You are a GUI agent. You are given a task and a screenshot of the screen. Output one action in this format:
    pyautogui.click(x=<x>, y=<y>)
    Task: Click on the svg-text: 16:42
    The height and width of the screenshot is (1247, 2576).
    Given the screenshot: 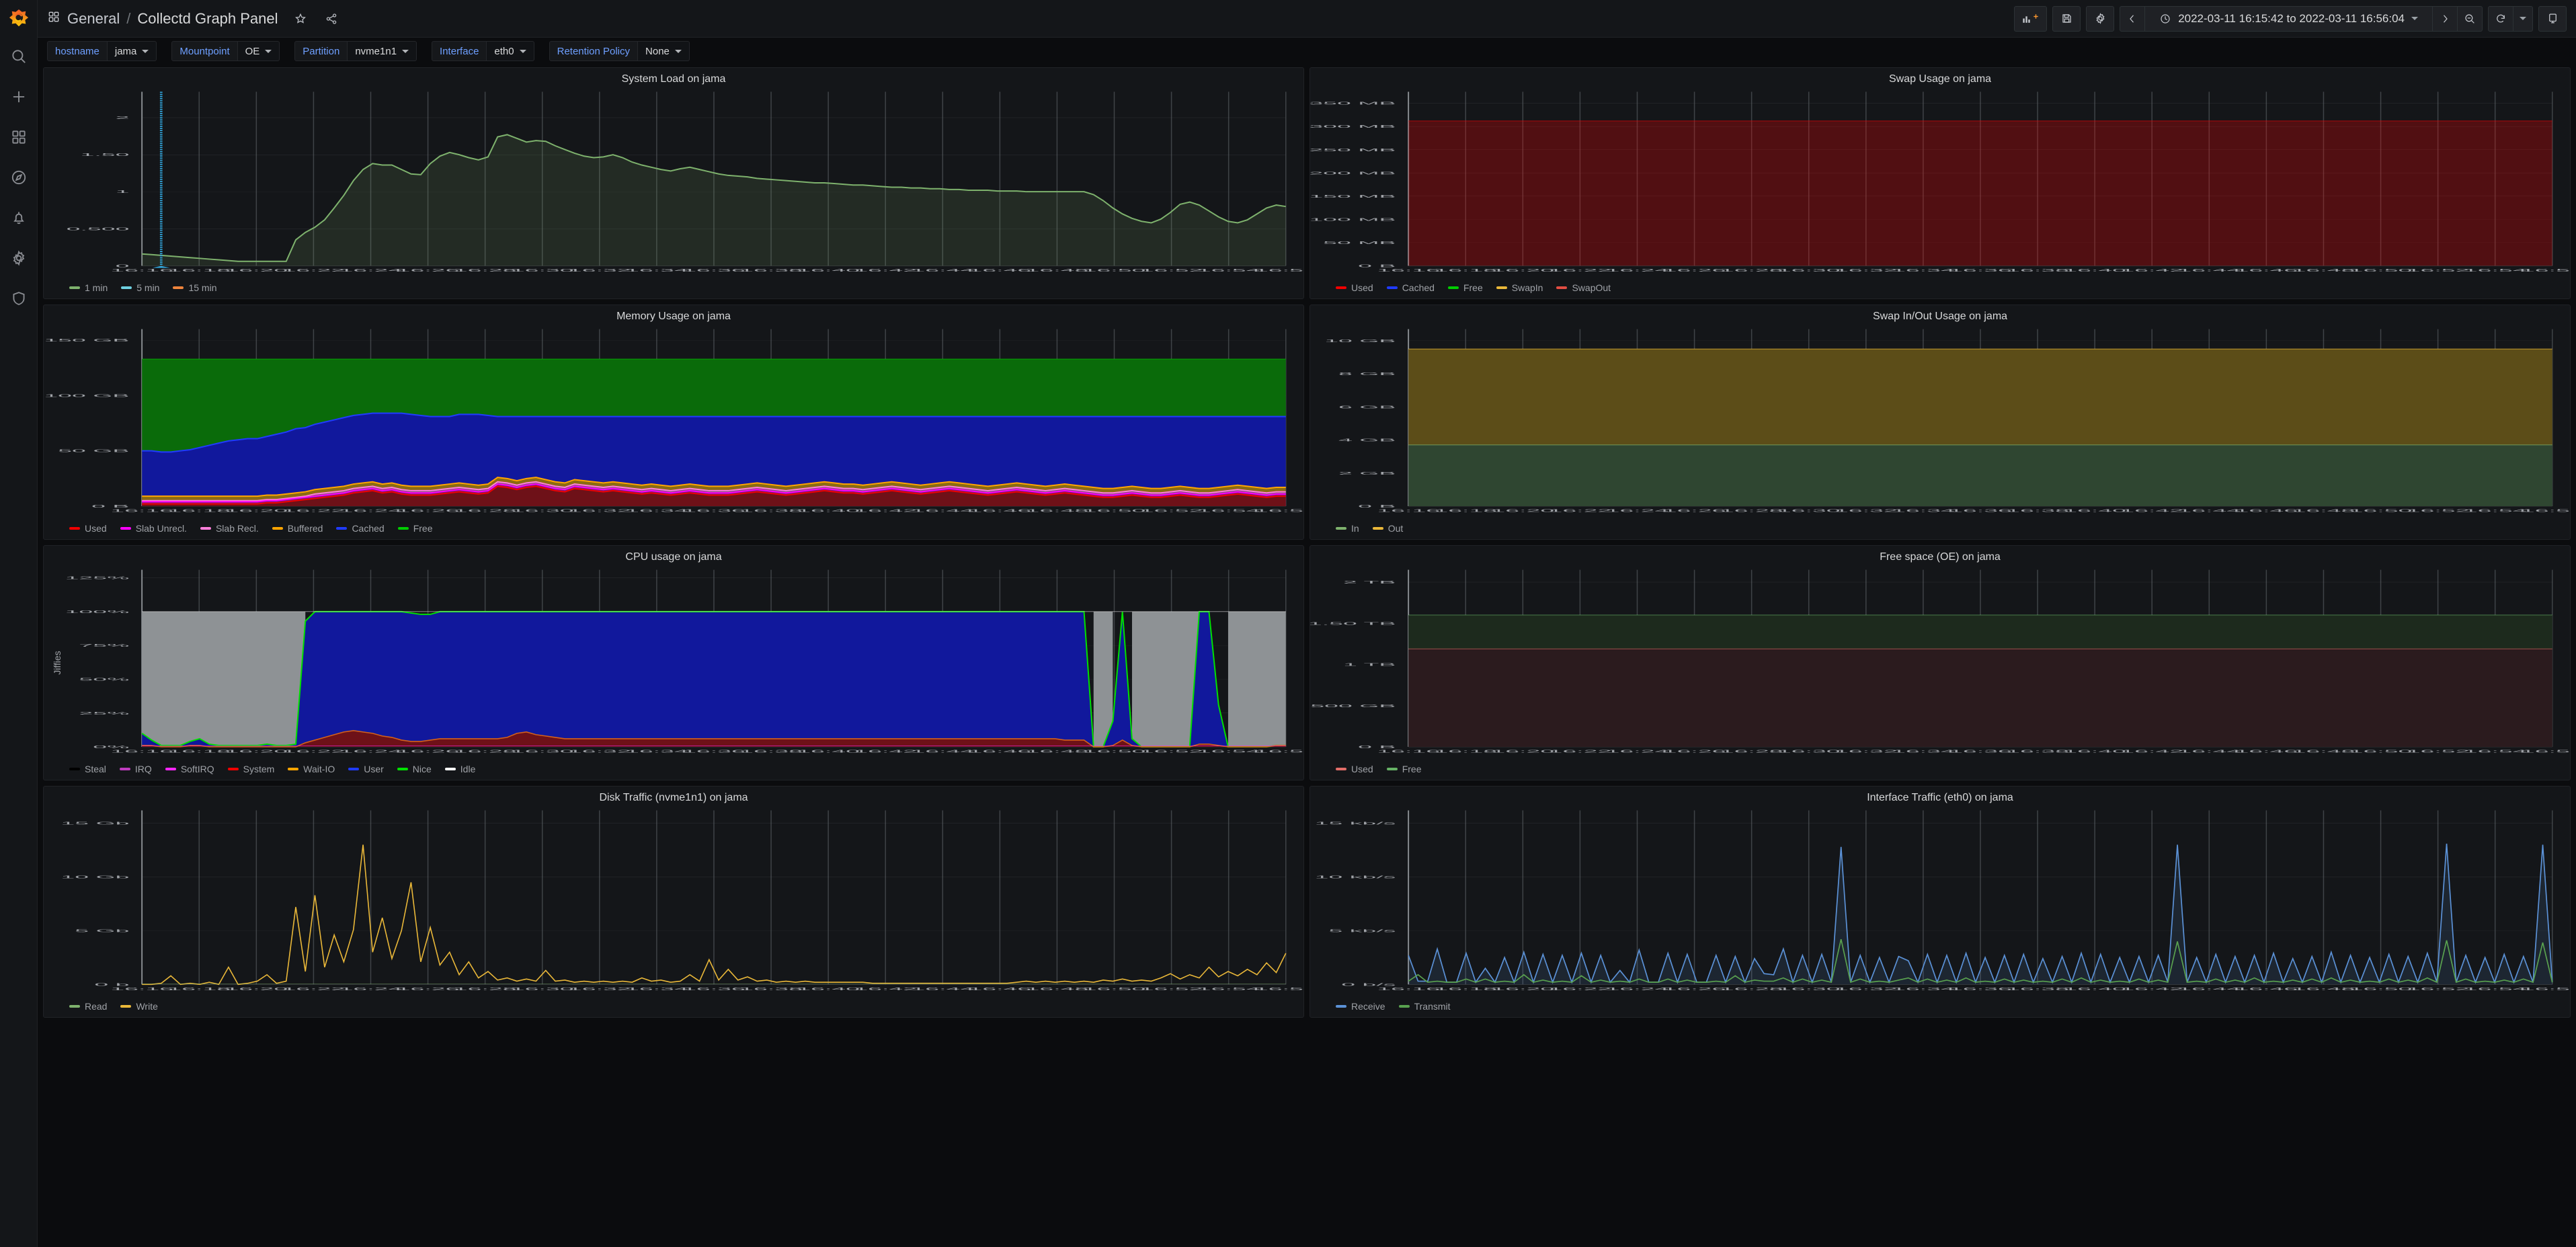 What is the action you would take?
    pyautogui.click(x=2151, y=511)
    